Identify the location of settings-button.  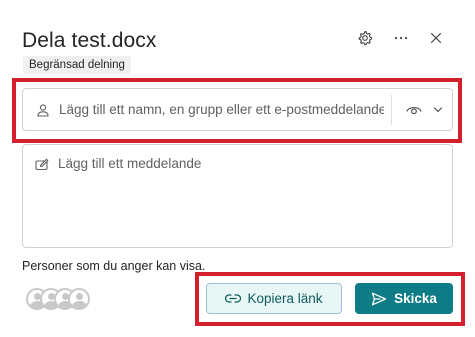
(365, 38).